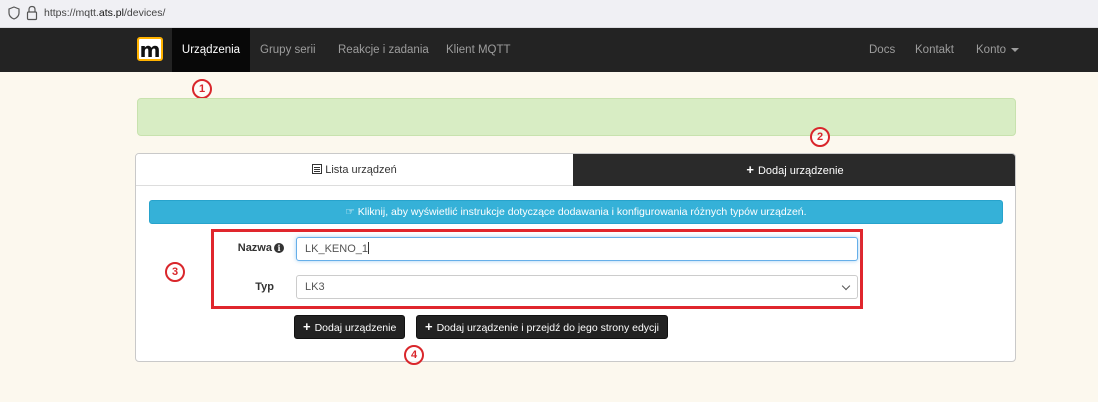 This screenshot has width=1098, height=402. Describe the element at coordinates (105, 13) in the screenshot. I see `url-text: https://mqtt.ats.pl/devices/` at that location.